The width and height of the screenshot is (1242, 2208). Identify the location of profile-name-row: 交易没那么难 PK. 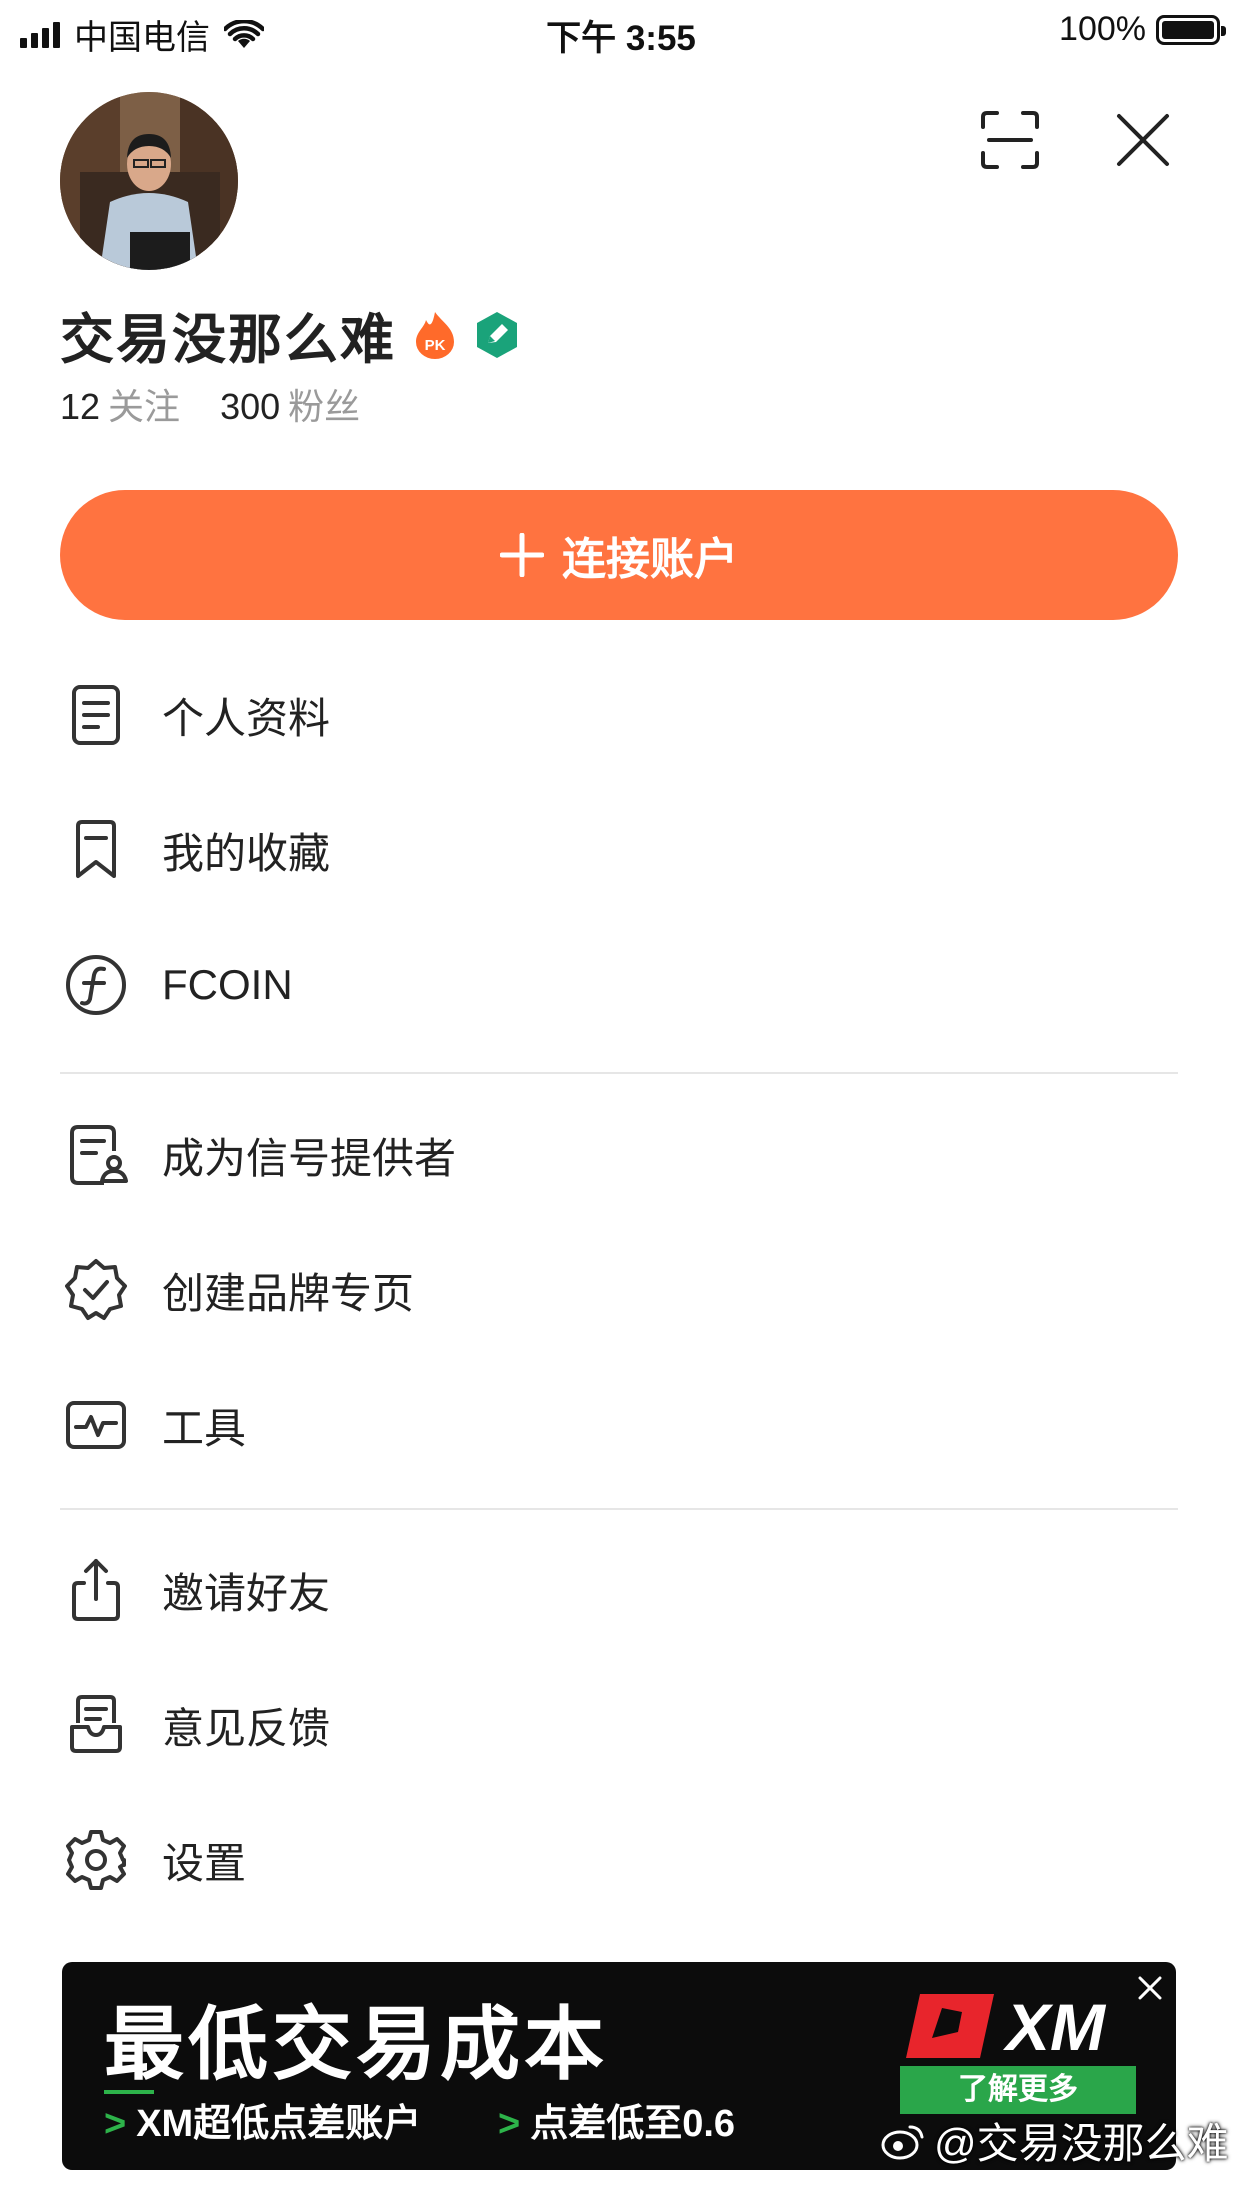
(290, 334).